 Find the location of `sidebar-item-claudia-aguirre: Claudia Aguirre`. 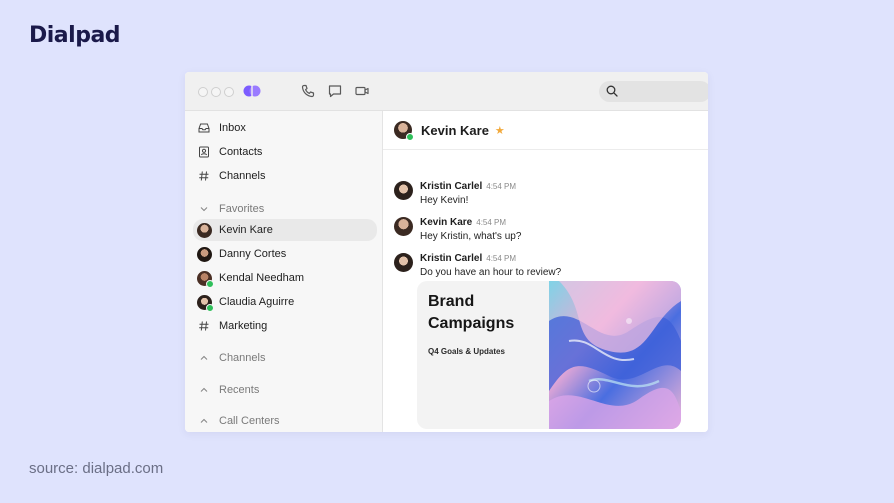

sidebar-item-claudia-aguirre: Claudia Aguirre is located at coordinates (285, 302).